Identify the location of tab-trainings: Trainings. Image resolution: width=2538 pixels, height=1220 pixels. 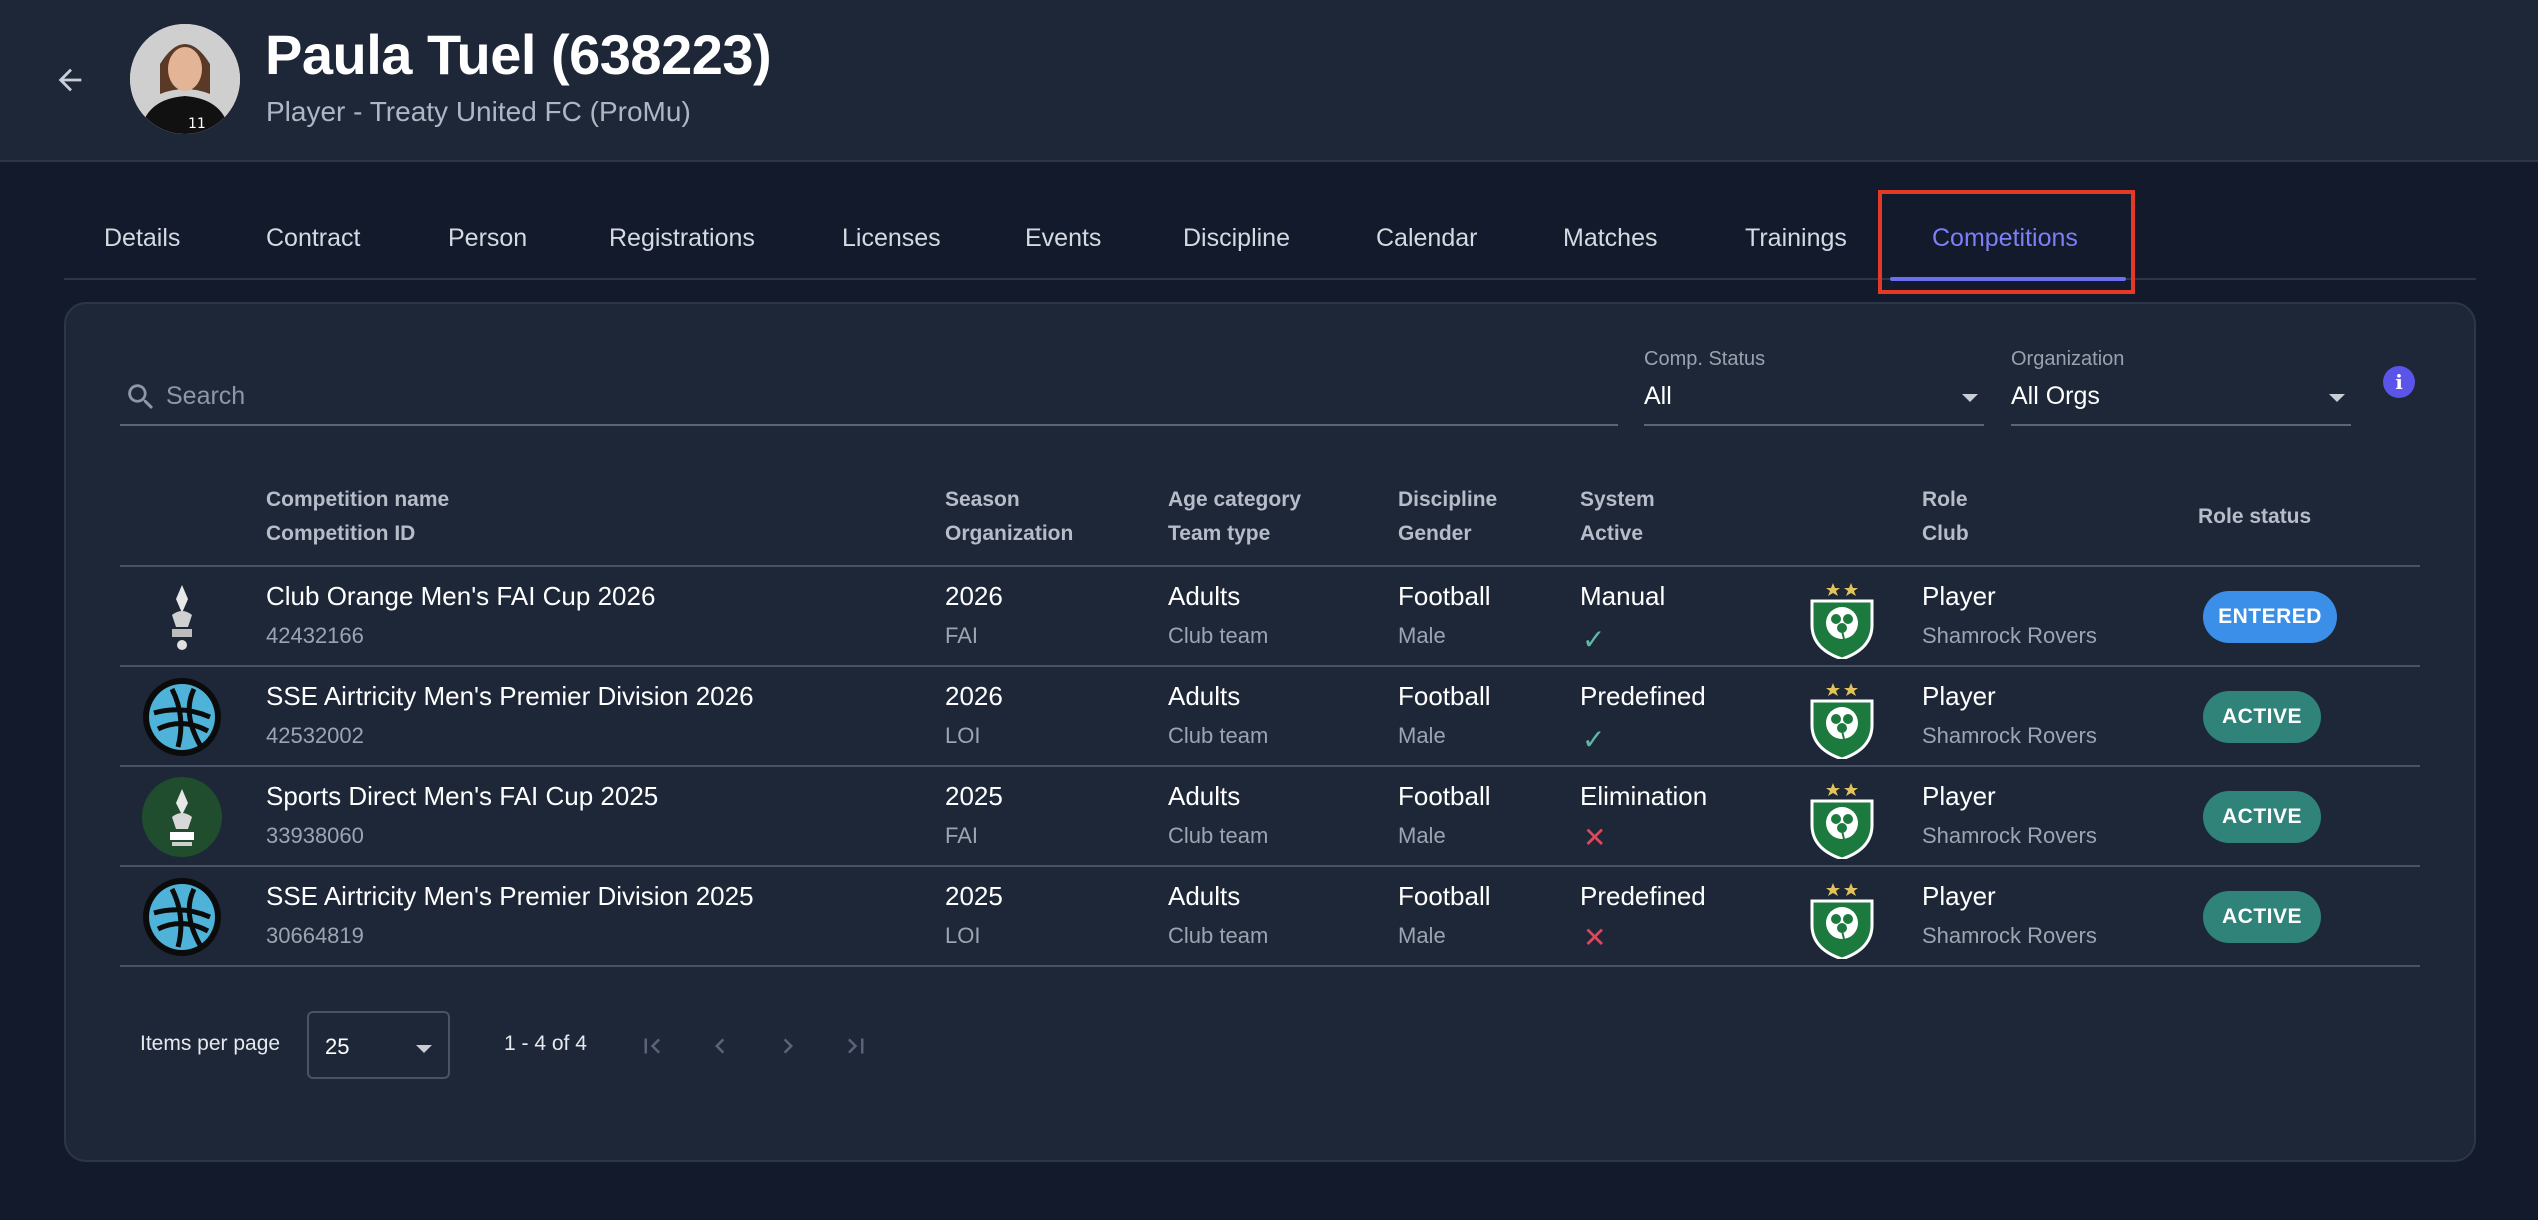
(1796, 238).